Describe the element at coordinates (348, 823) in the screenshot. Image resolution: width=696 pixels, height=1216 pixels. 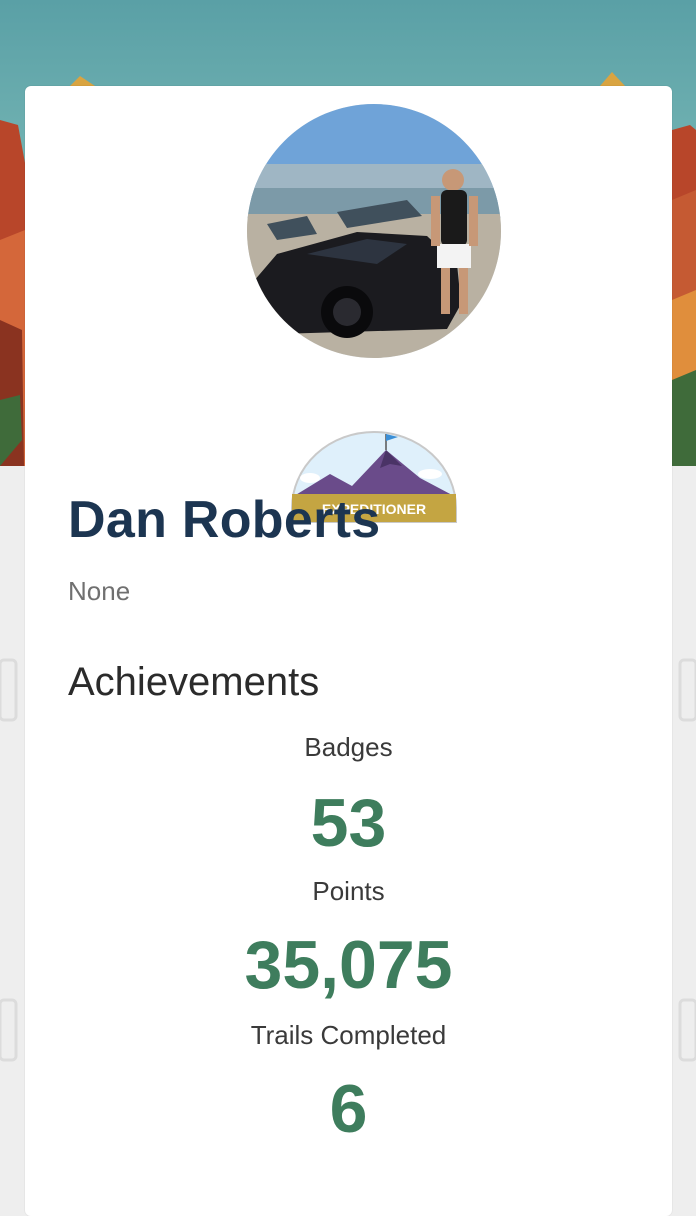
I see `badges-count: 53` at that location.